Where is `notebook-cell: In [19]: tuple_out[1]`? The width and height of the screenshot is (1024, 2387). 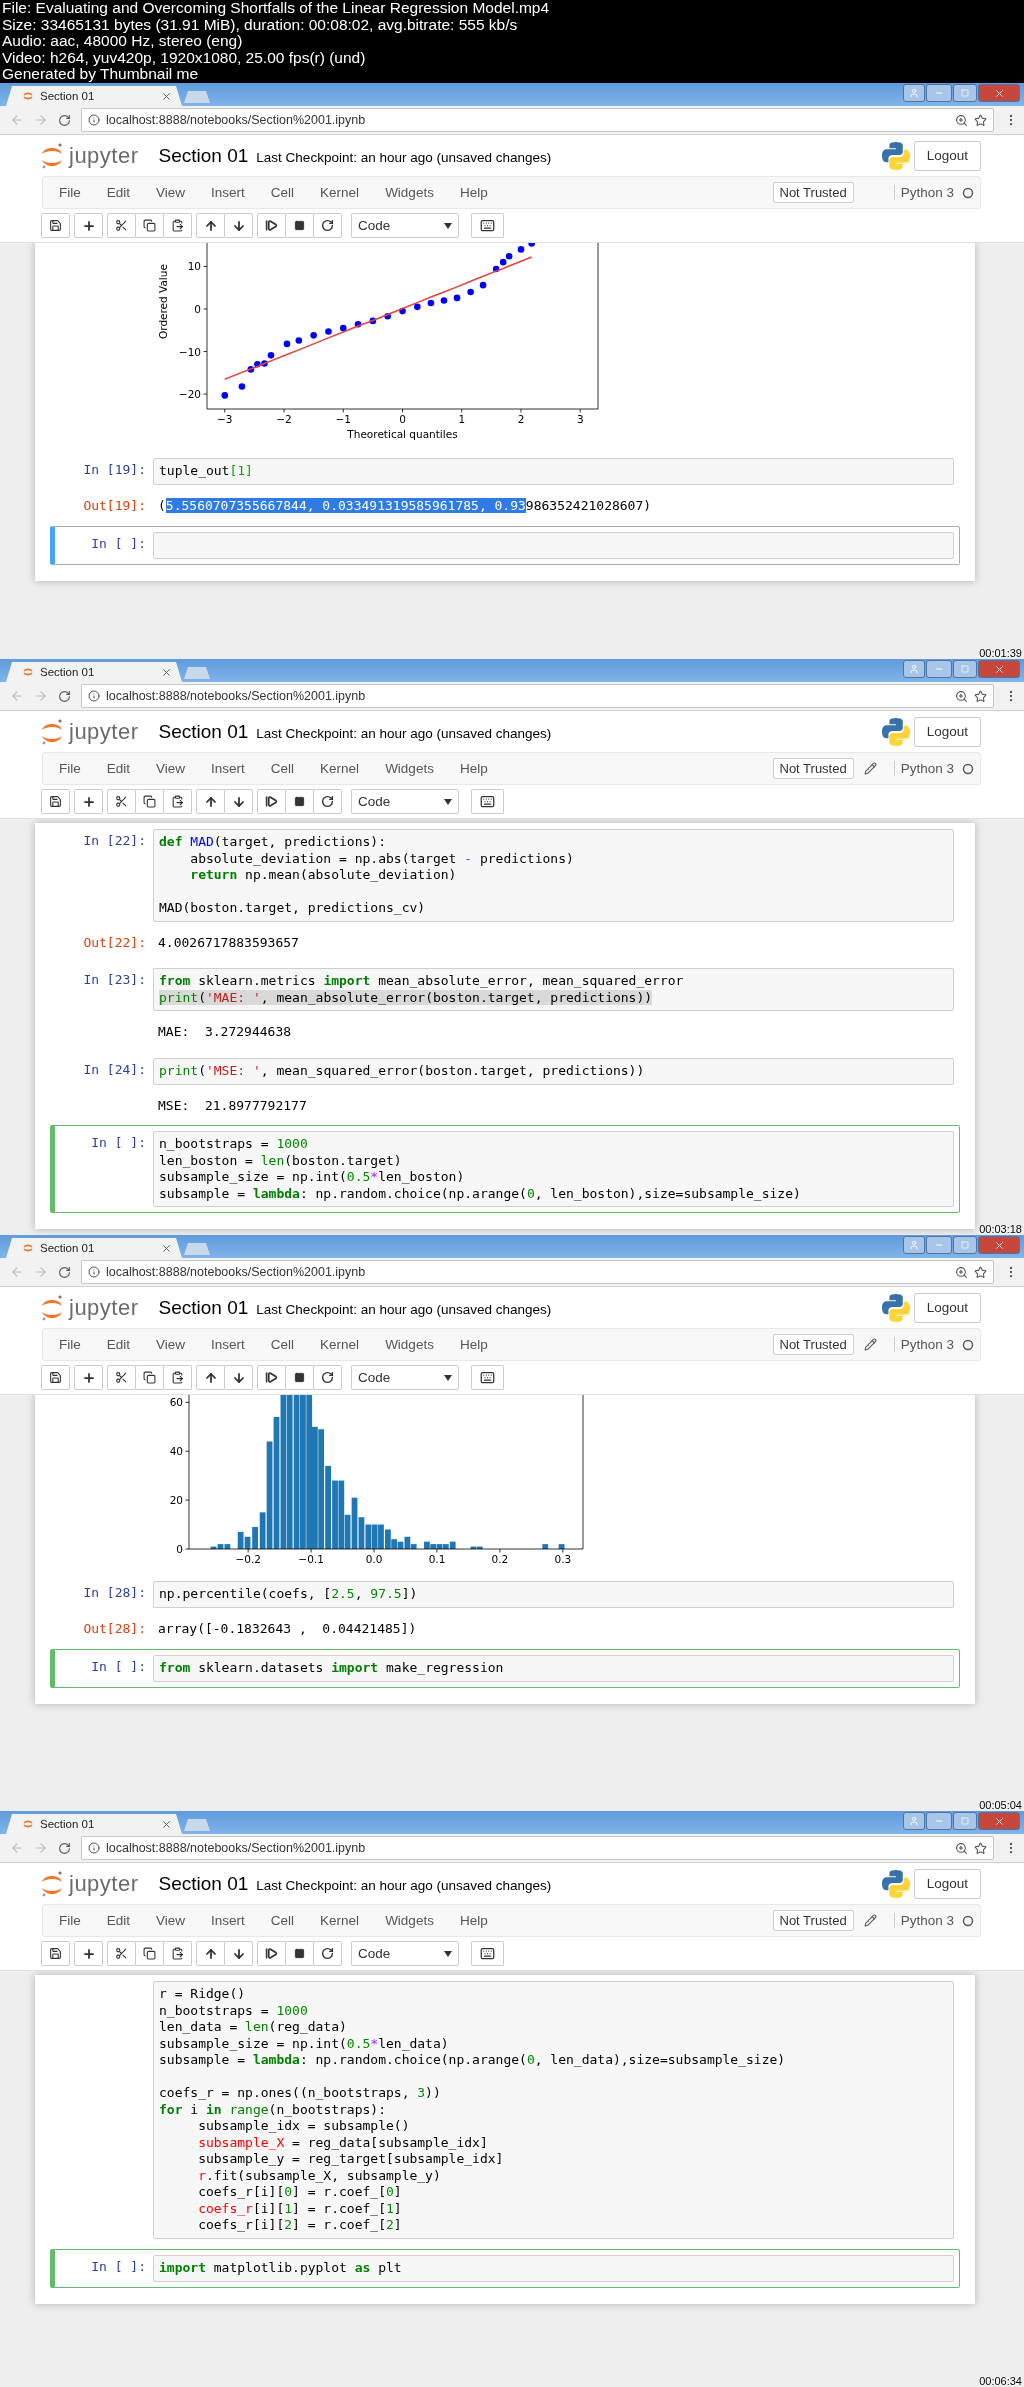 notebook-cell: In [19]: tuple_out[1] is located at coordinates (505, 471).